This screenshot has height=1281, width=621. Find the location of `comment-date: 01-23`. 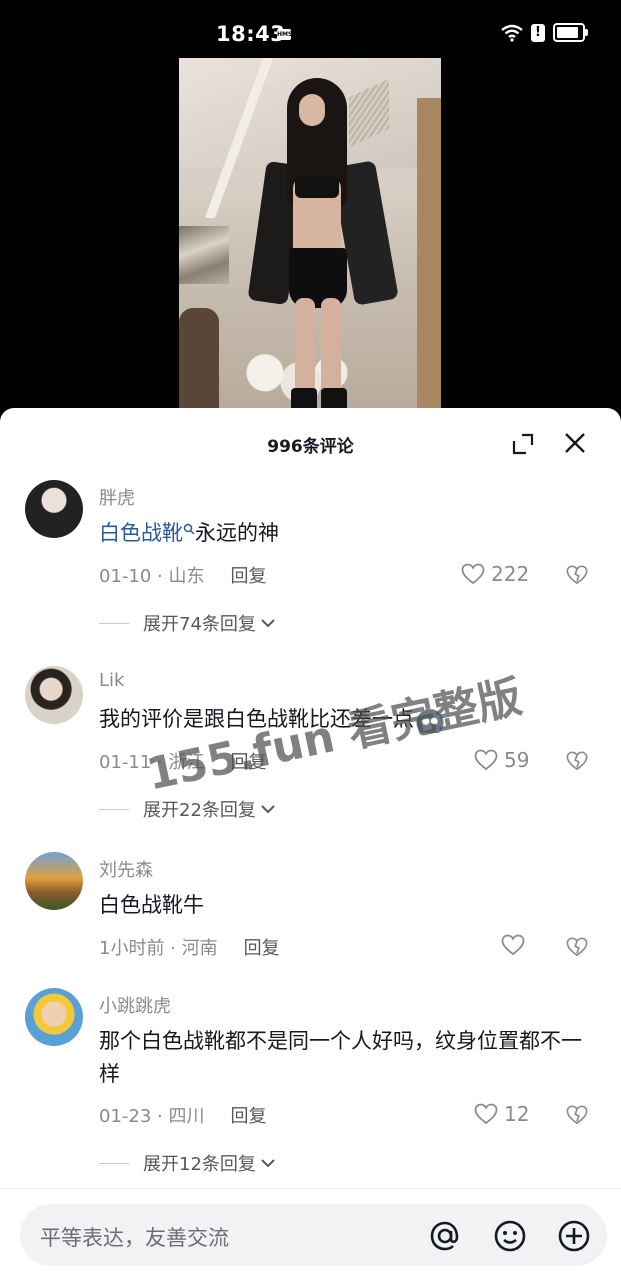

comment-date: 01-23 is located at coordinates (125, 1116).